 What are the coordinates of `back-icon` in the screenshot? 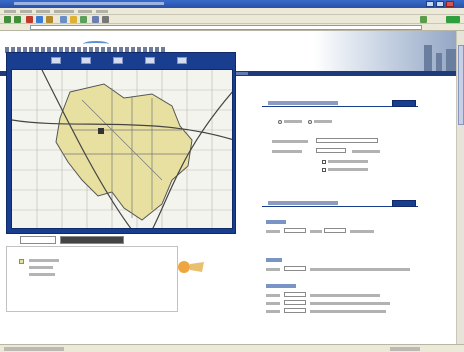 It's located at (7, 19).